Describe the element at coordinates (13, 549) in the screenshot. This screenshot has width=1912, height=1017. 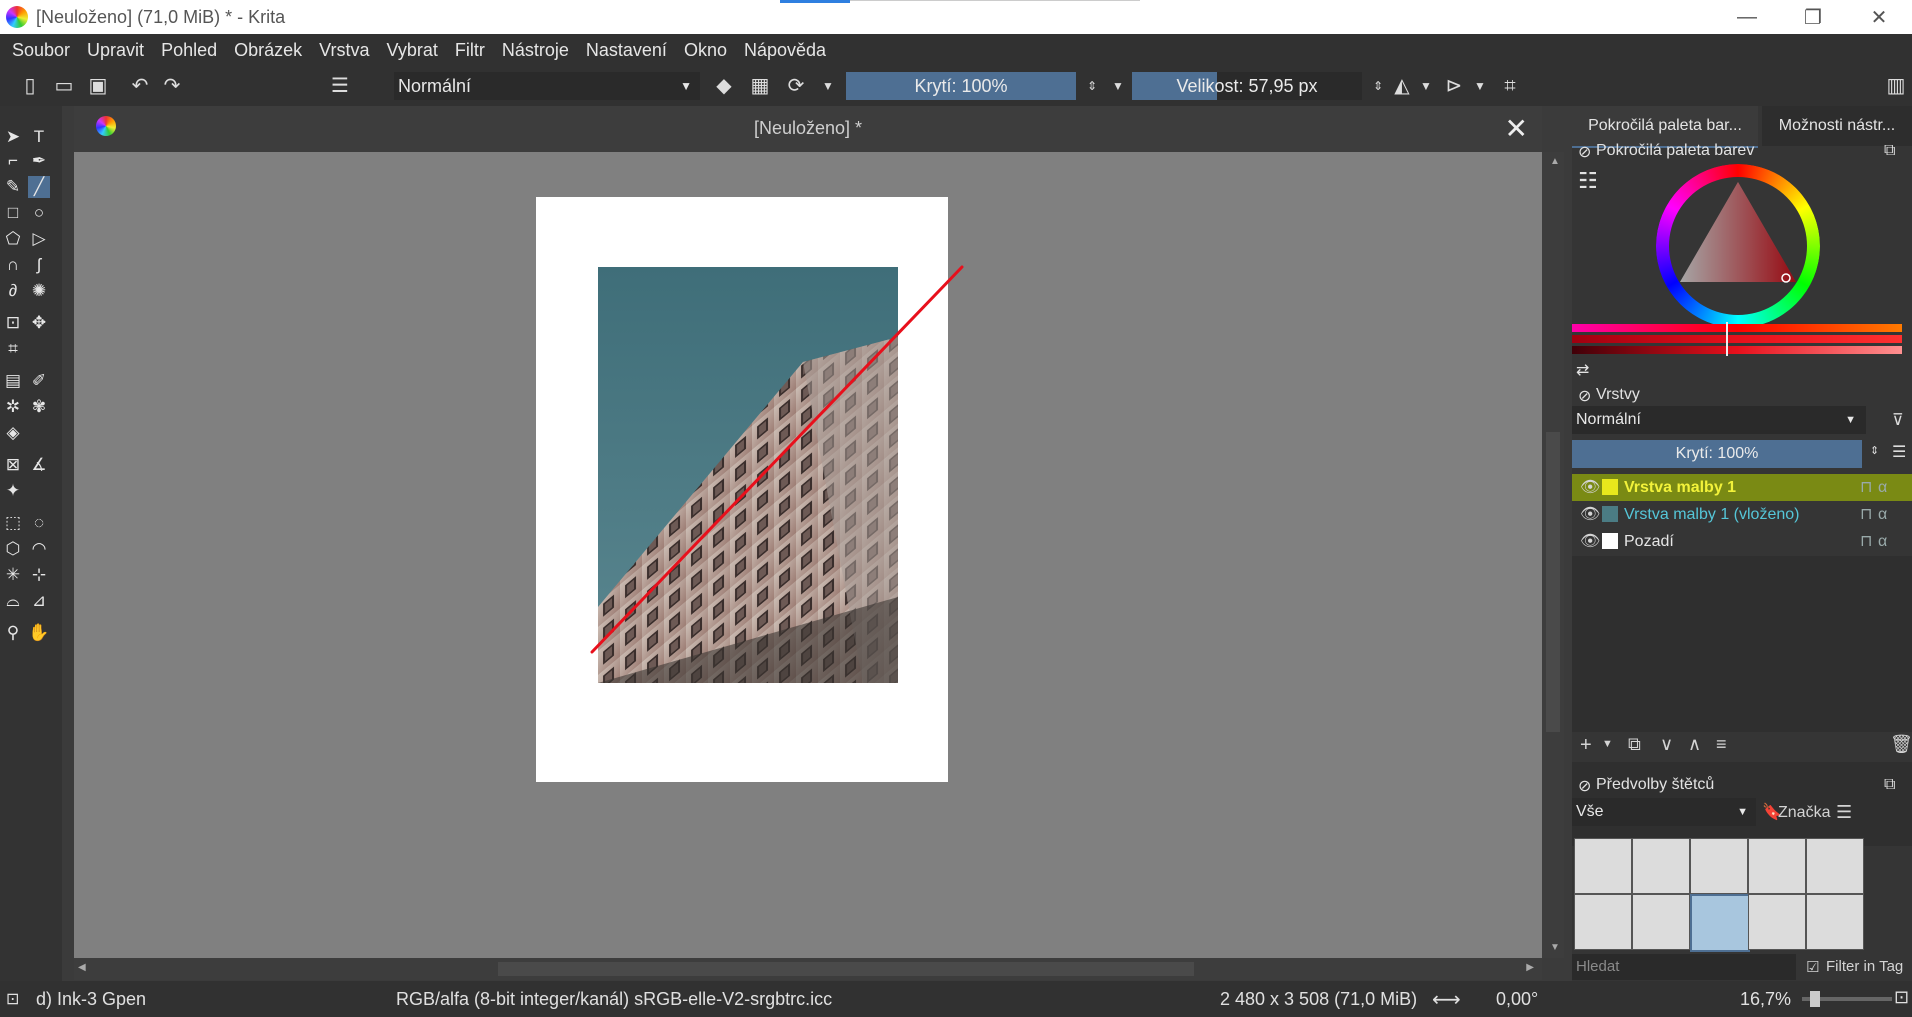
I see `polygonal-selection-tool-icon: ⬡` at that location.